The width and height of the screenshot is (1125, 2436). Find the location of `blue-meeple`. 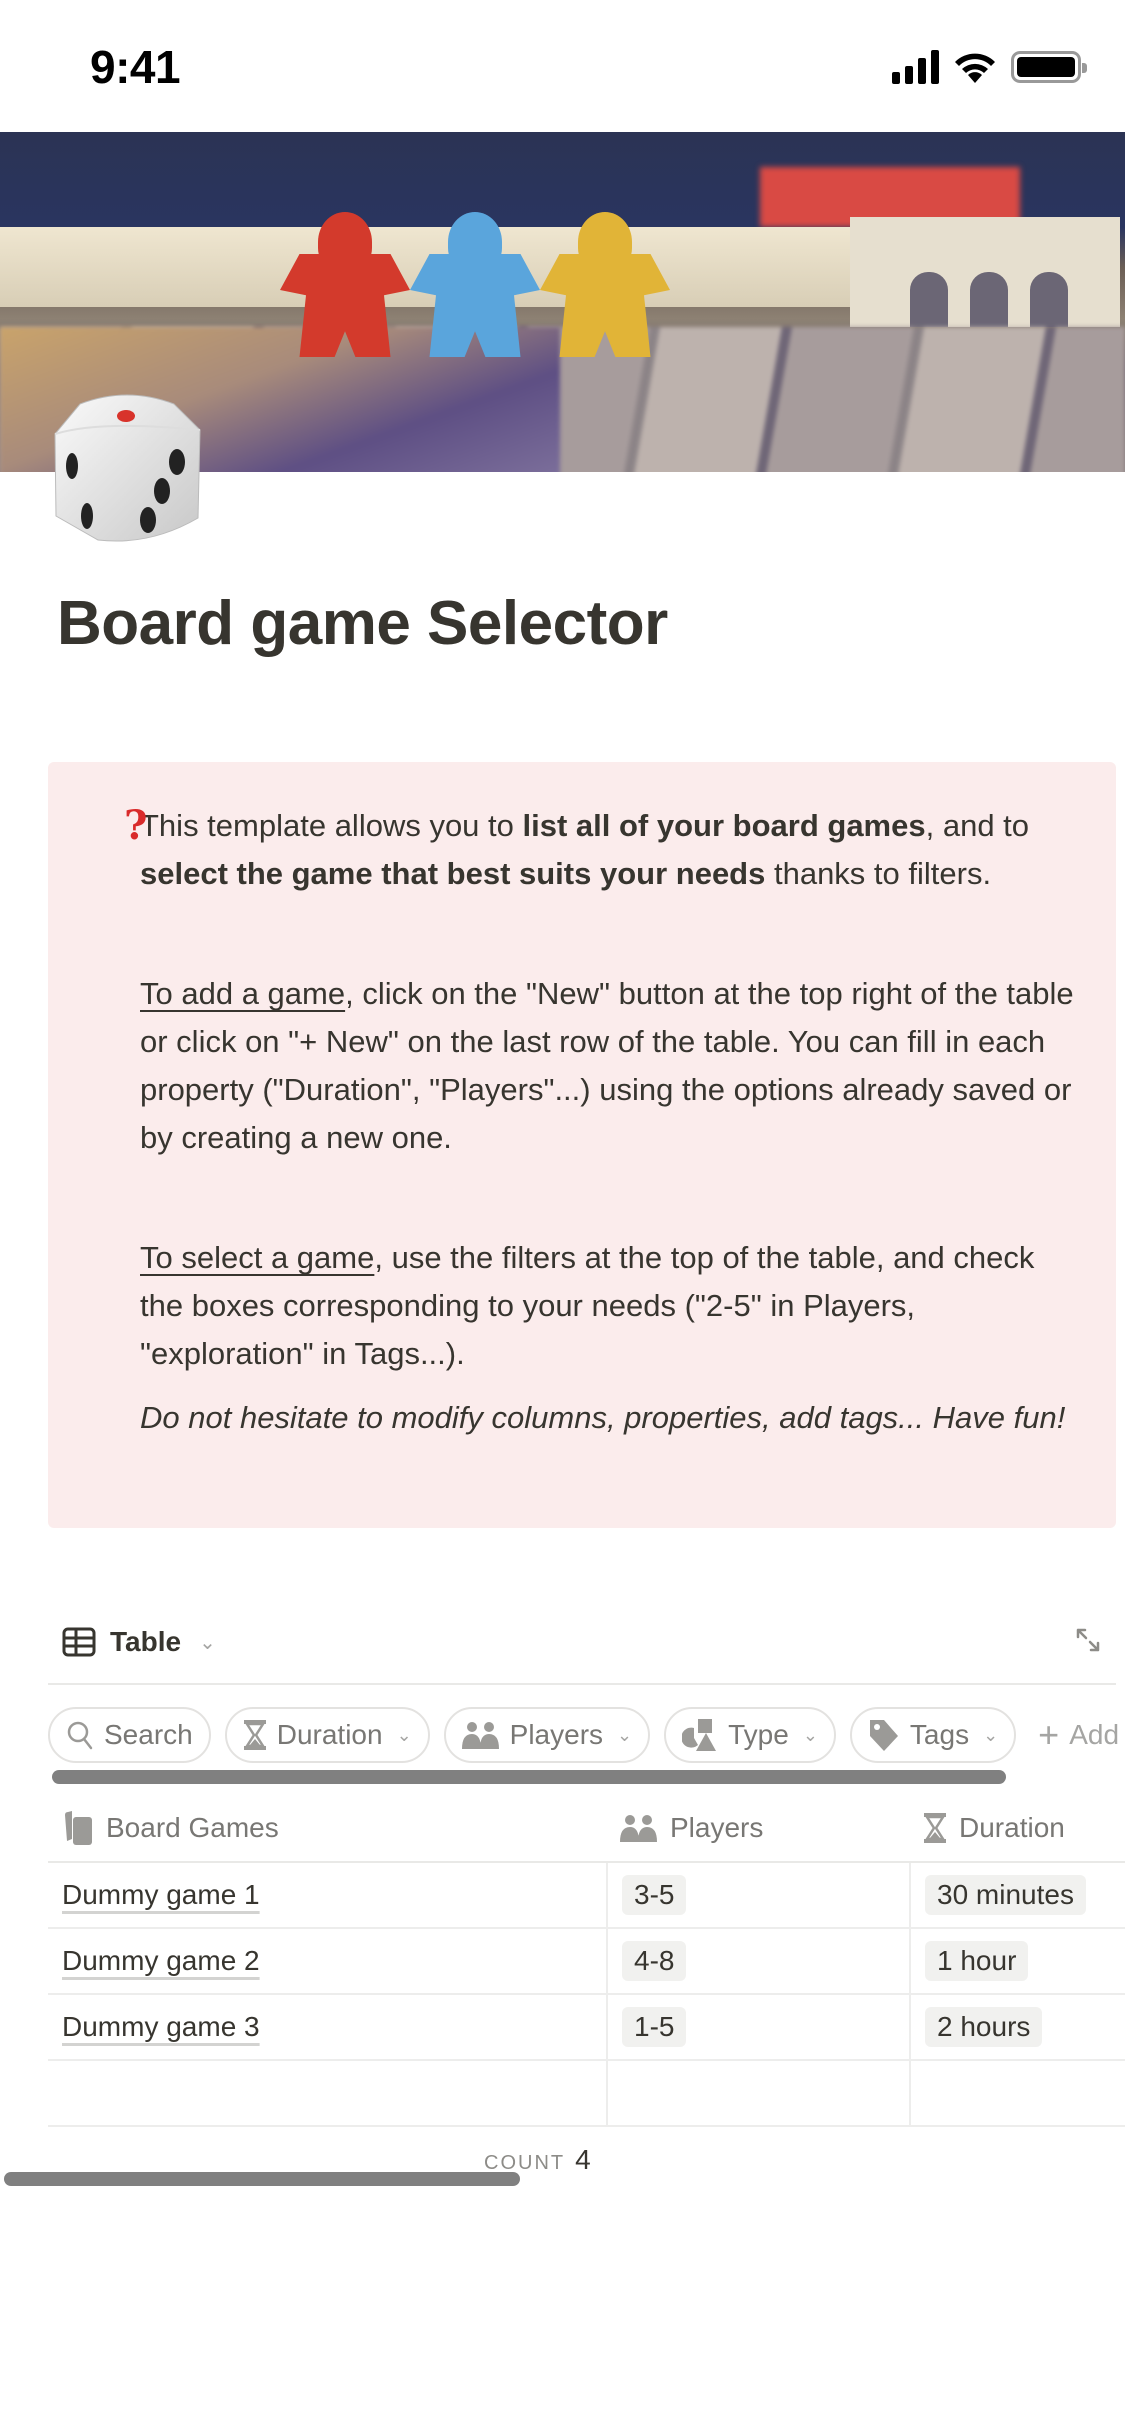

blue-meeple is located at coordinates (475, 284).